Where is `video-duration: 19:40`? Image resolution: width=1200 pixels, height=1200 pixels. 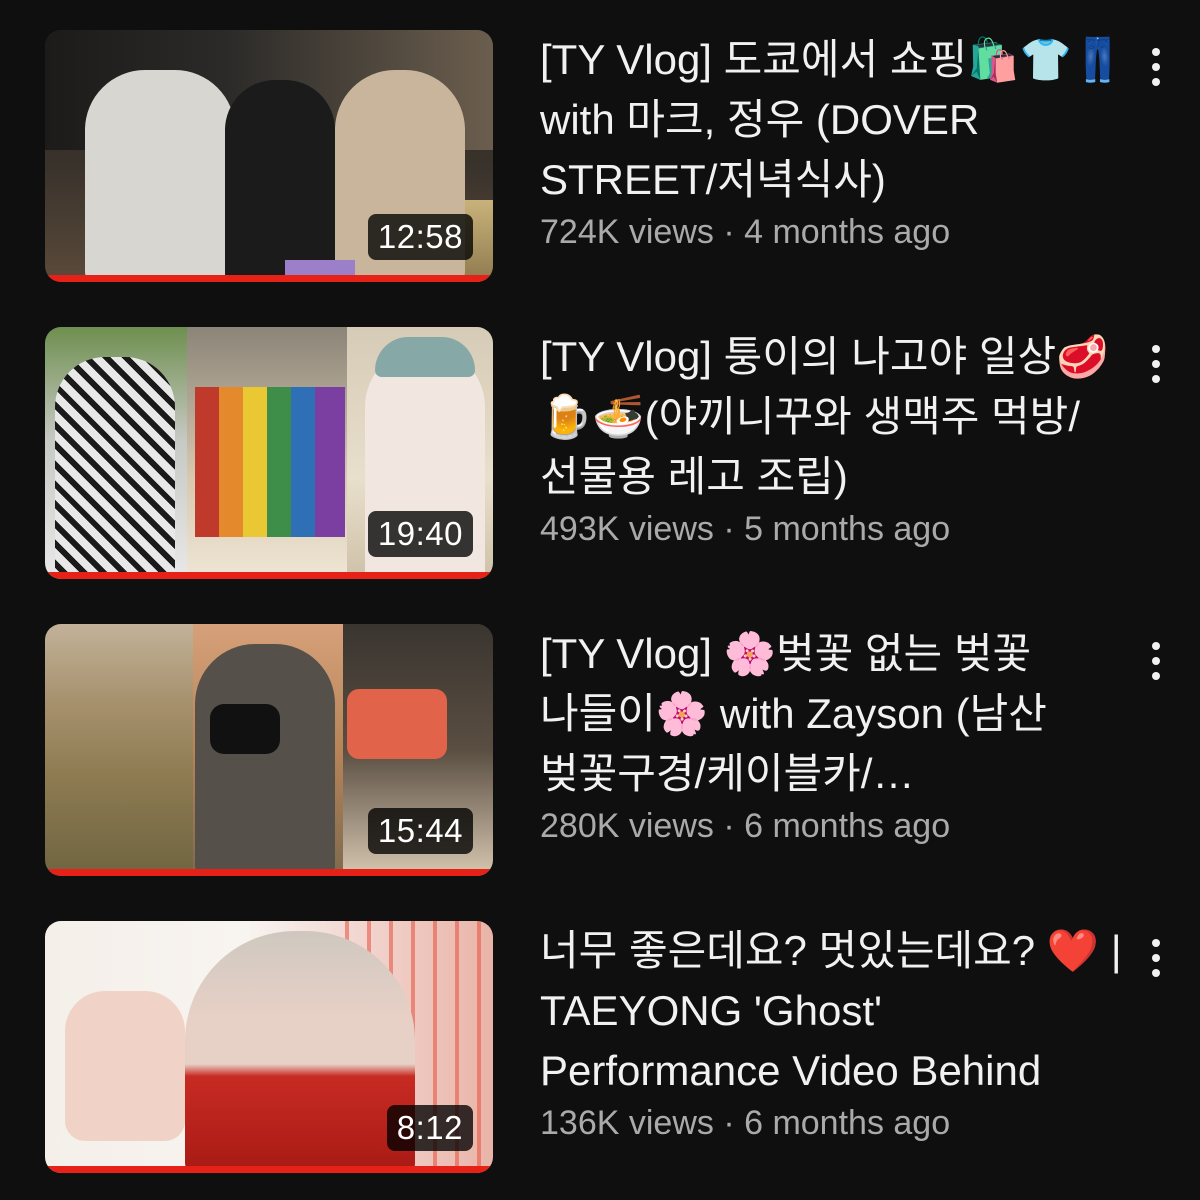 video-duration: 19:40 is located at coordinates (420, 534).